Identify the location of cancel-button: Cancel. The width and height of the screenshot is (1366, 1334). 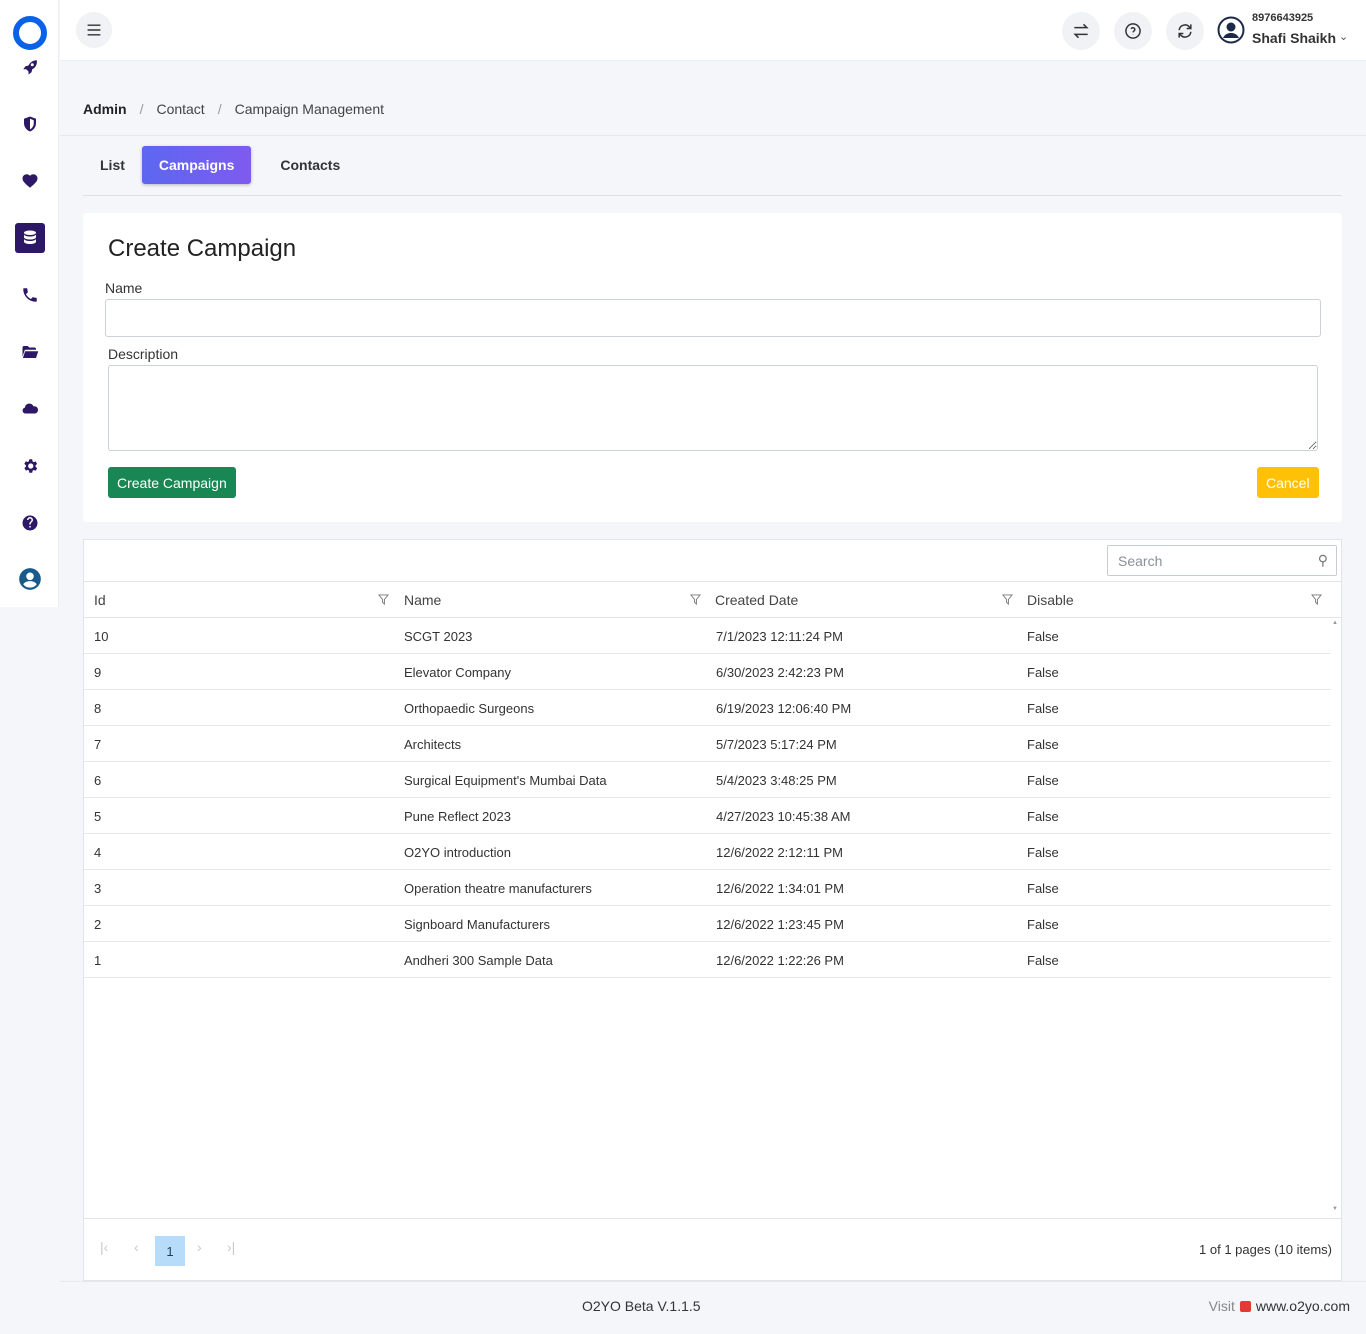
(1288, 482).